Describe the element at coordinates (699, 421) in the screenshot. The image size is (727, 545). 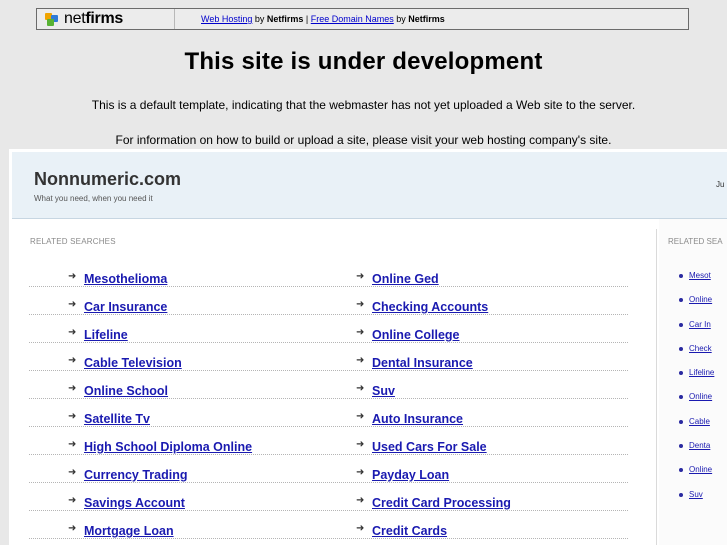
I see `side-search-link: Cable` at that location.